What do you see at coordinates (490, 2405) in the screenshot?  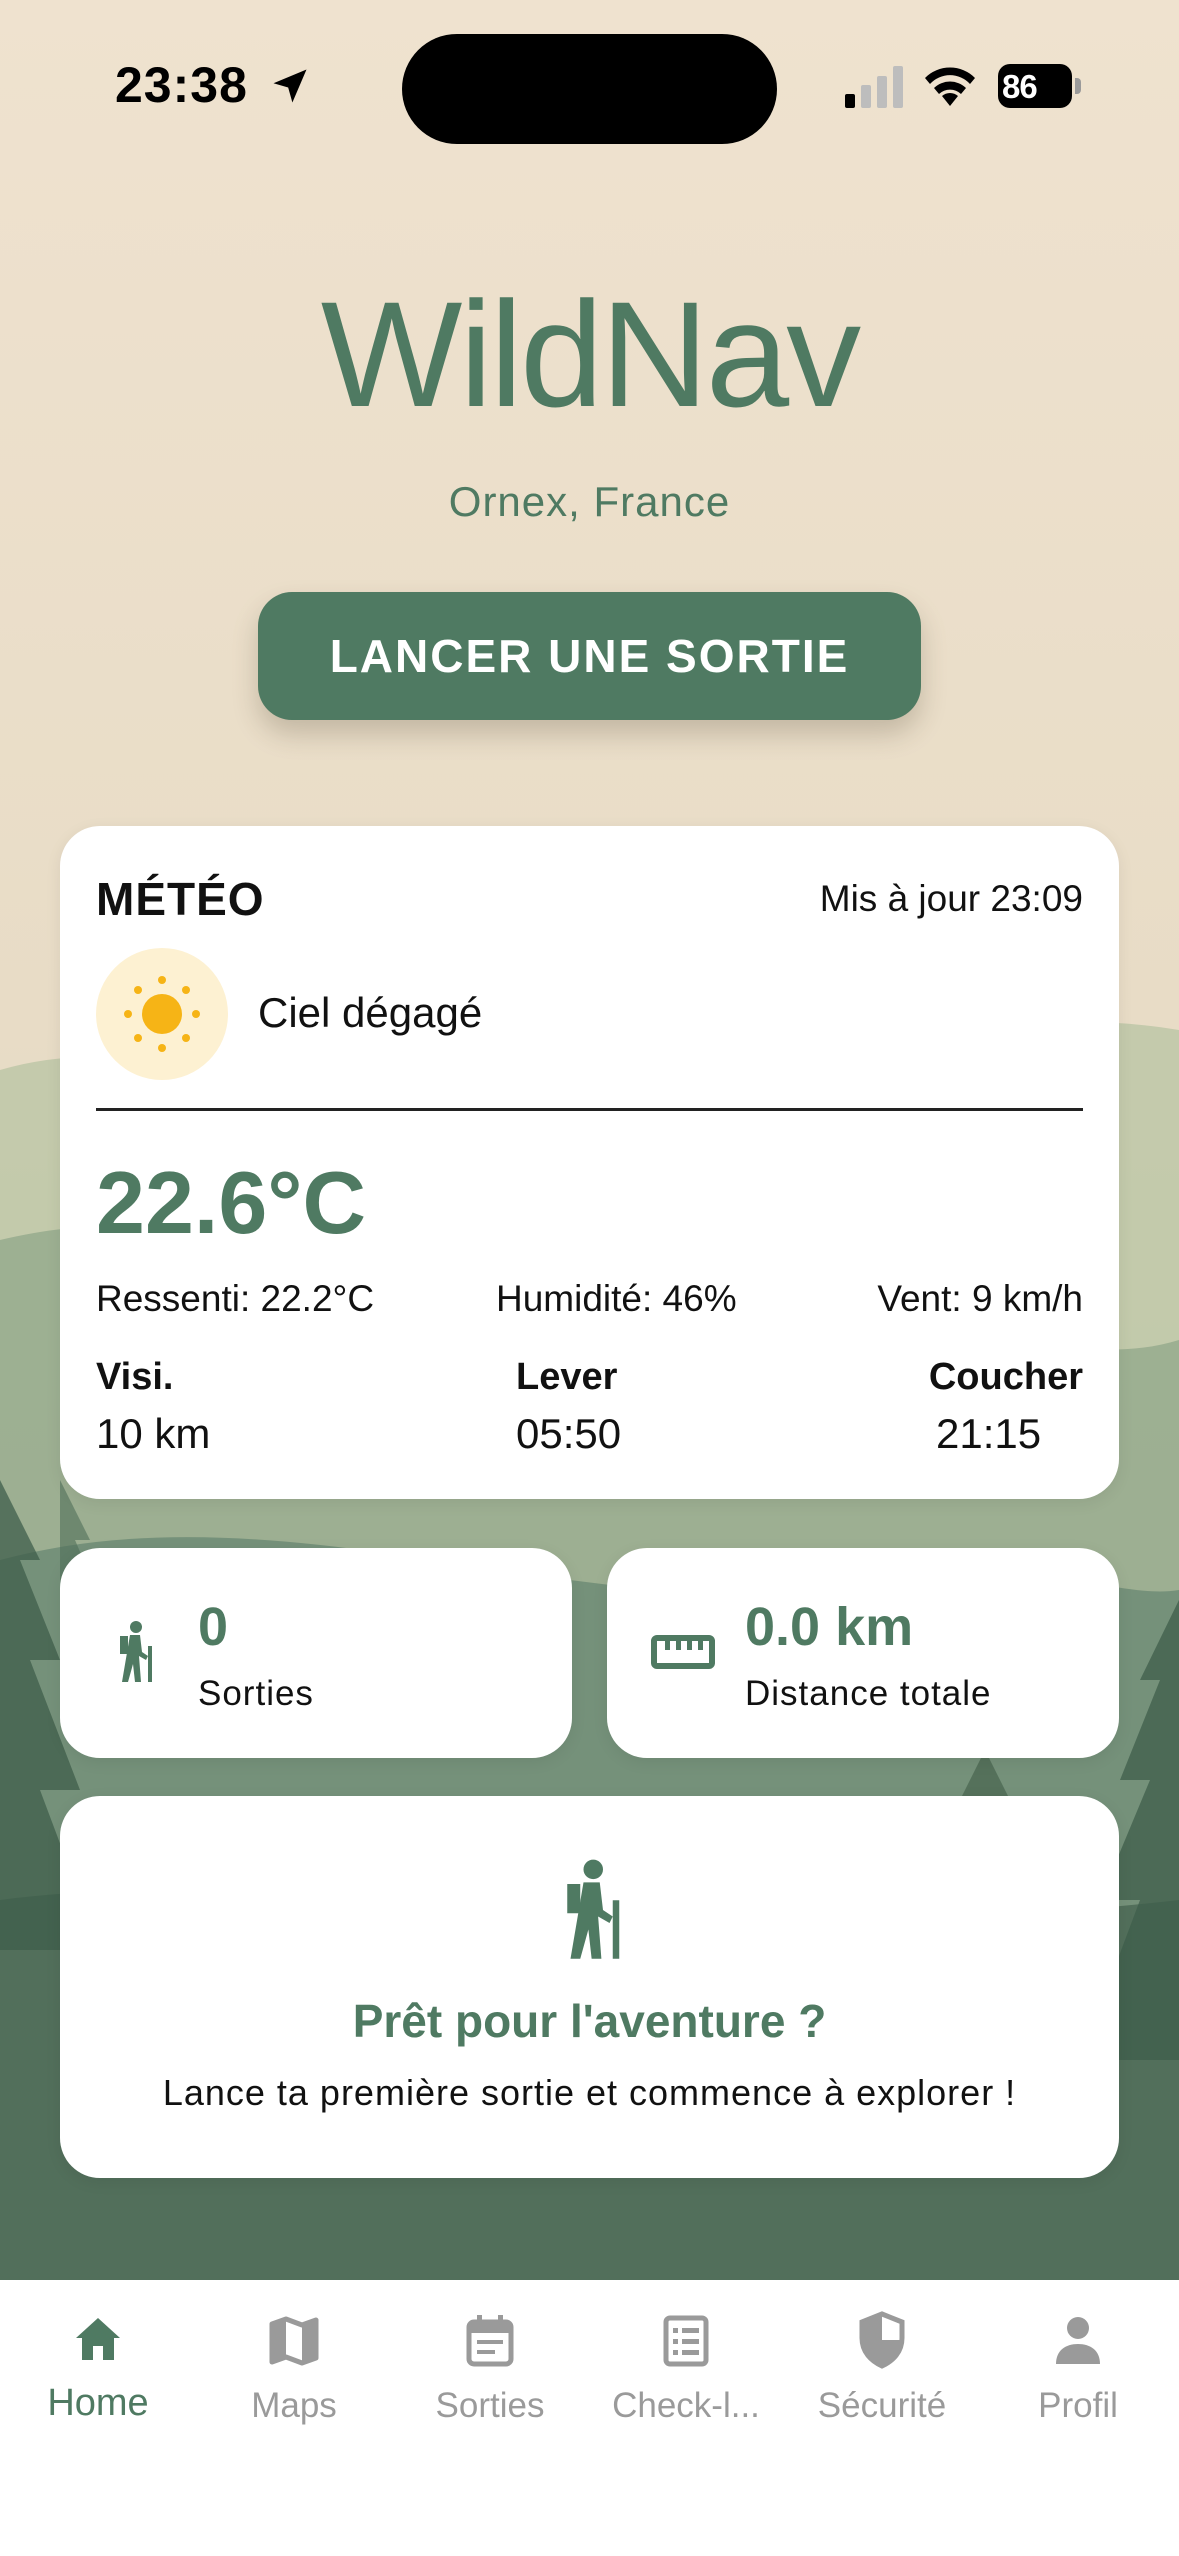 I see `tab-label: Sorties` at bounding box center [490, 2405].